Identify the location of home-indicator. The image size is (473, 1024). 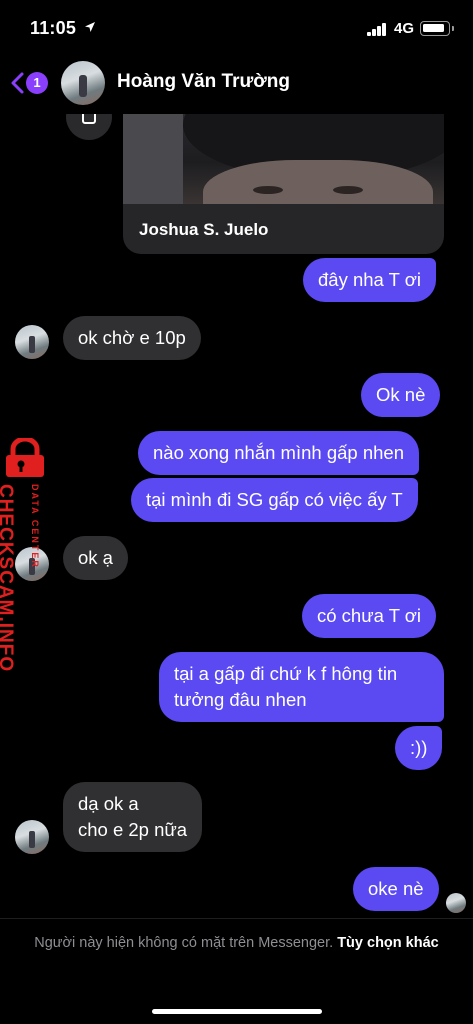
(237, 1011).